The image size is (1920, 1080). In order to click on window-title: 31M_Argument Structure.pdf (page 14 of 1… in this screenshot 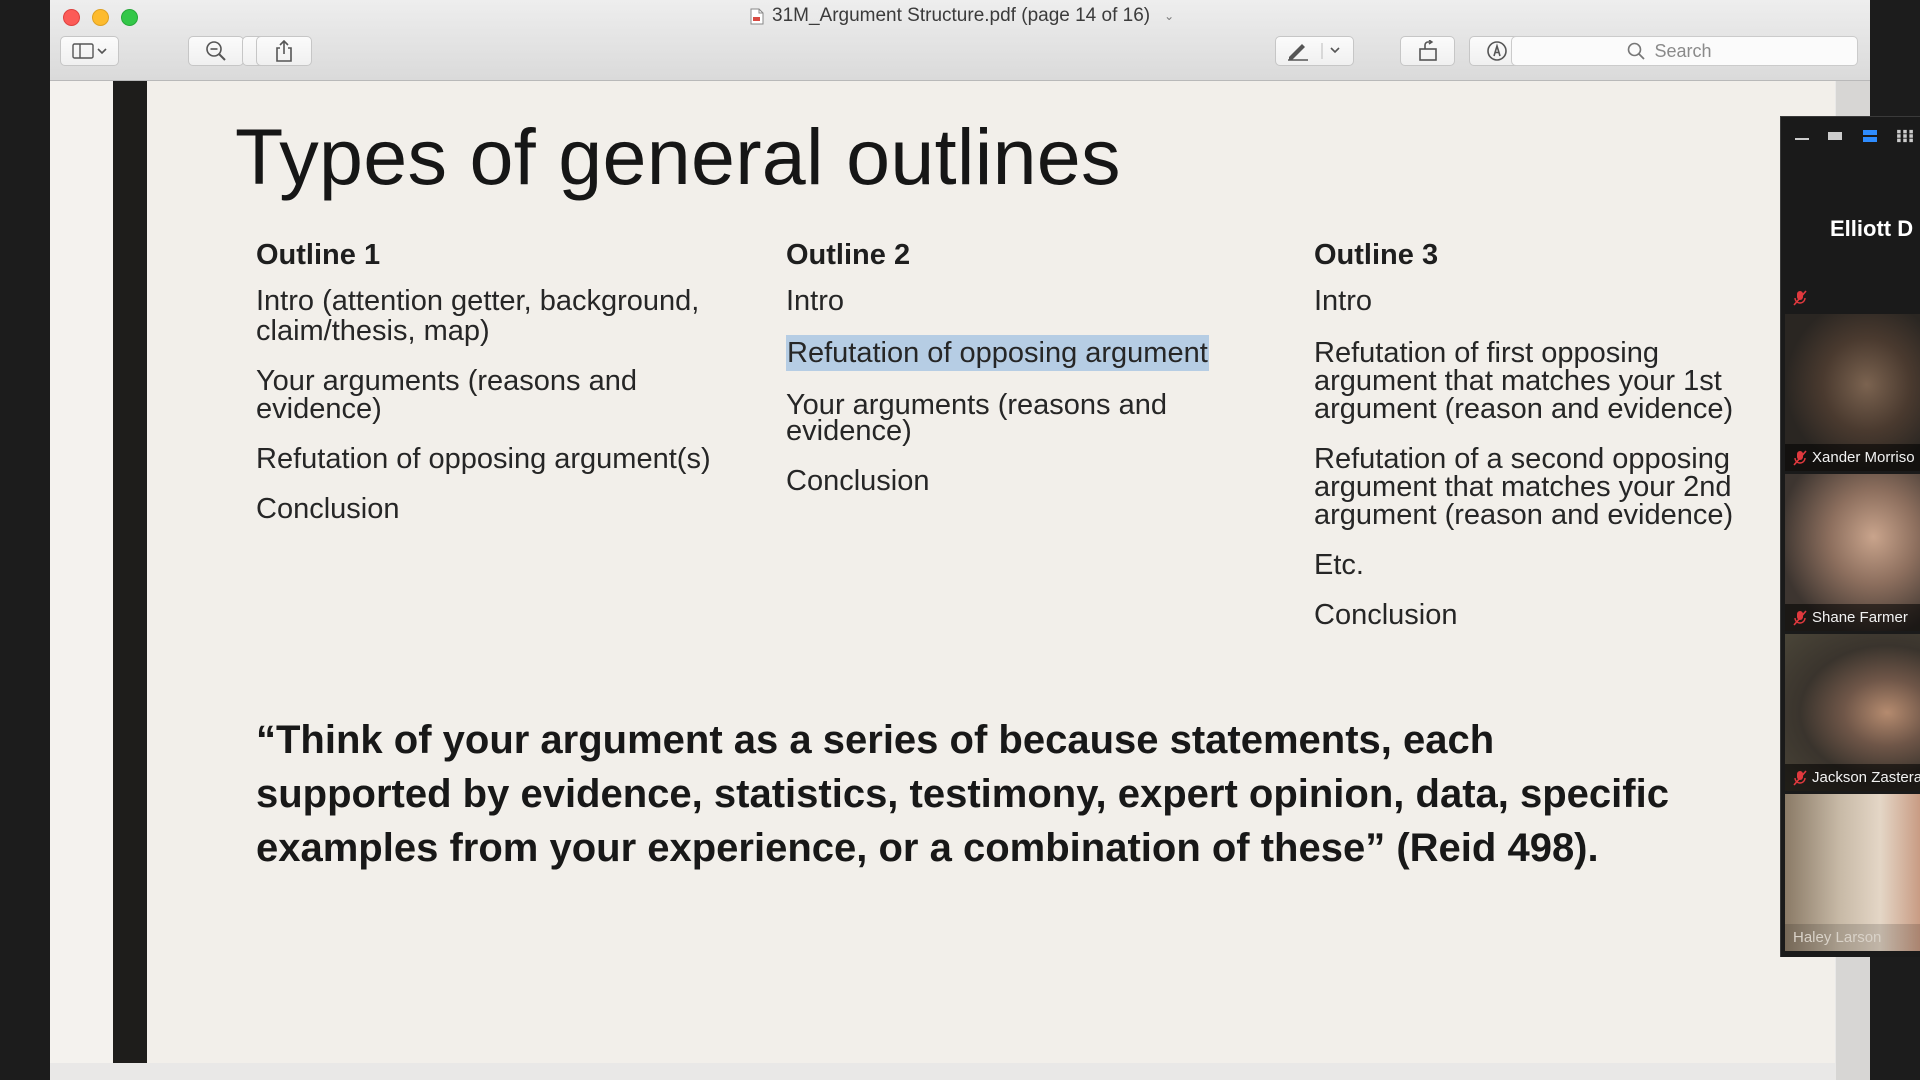, I will do `click(962, 16)`.